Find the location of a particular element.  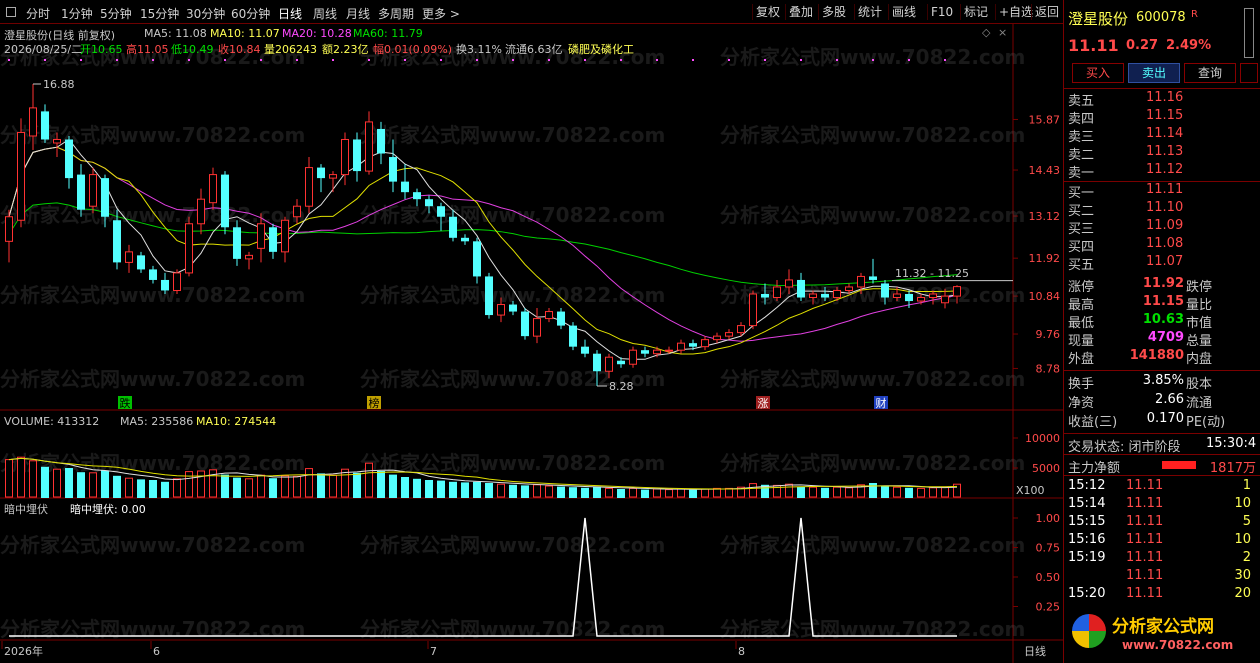

tool-button-1: 叠加 is located at coordinates (800, 12).